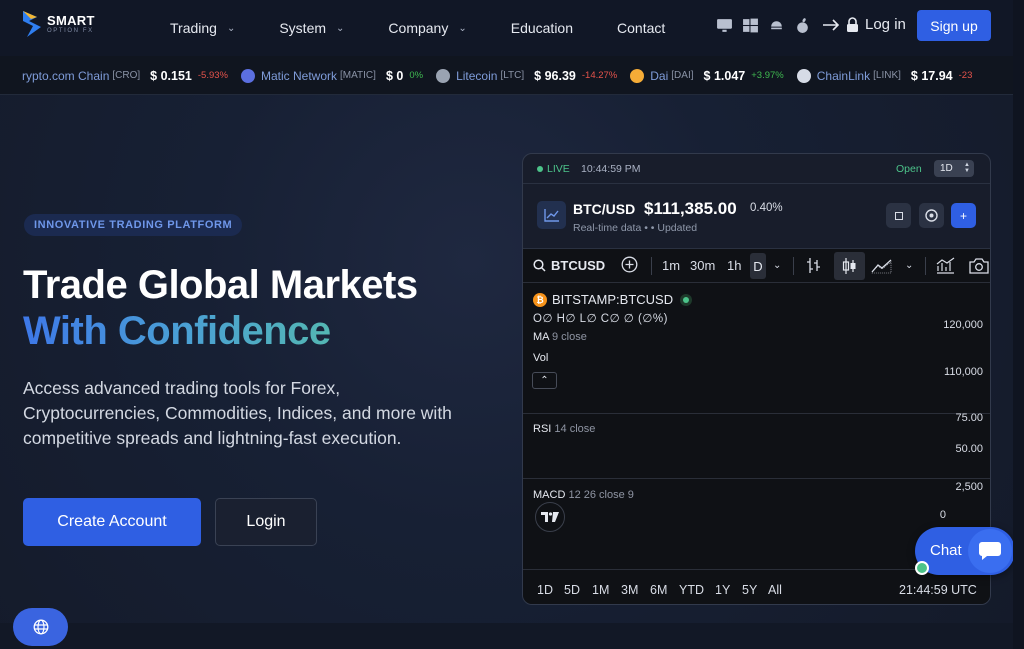 This screenshot has height=649, width=1024. I want to click on indicators-button, so click(813, 267).